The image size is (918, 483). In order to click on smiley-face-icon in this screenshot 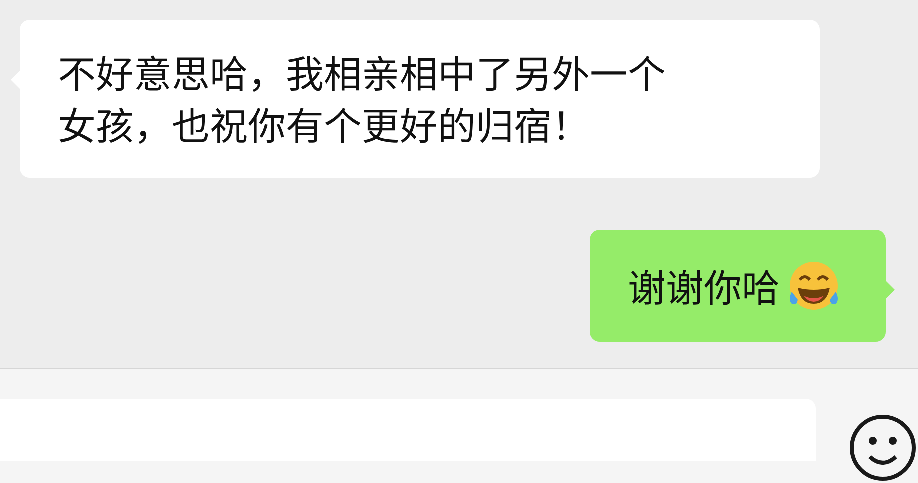, I will do `click(883, 448)`.